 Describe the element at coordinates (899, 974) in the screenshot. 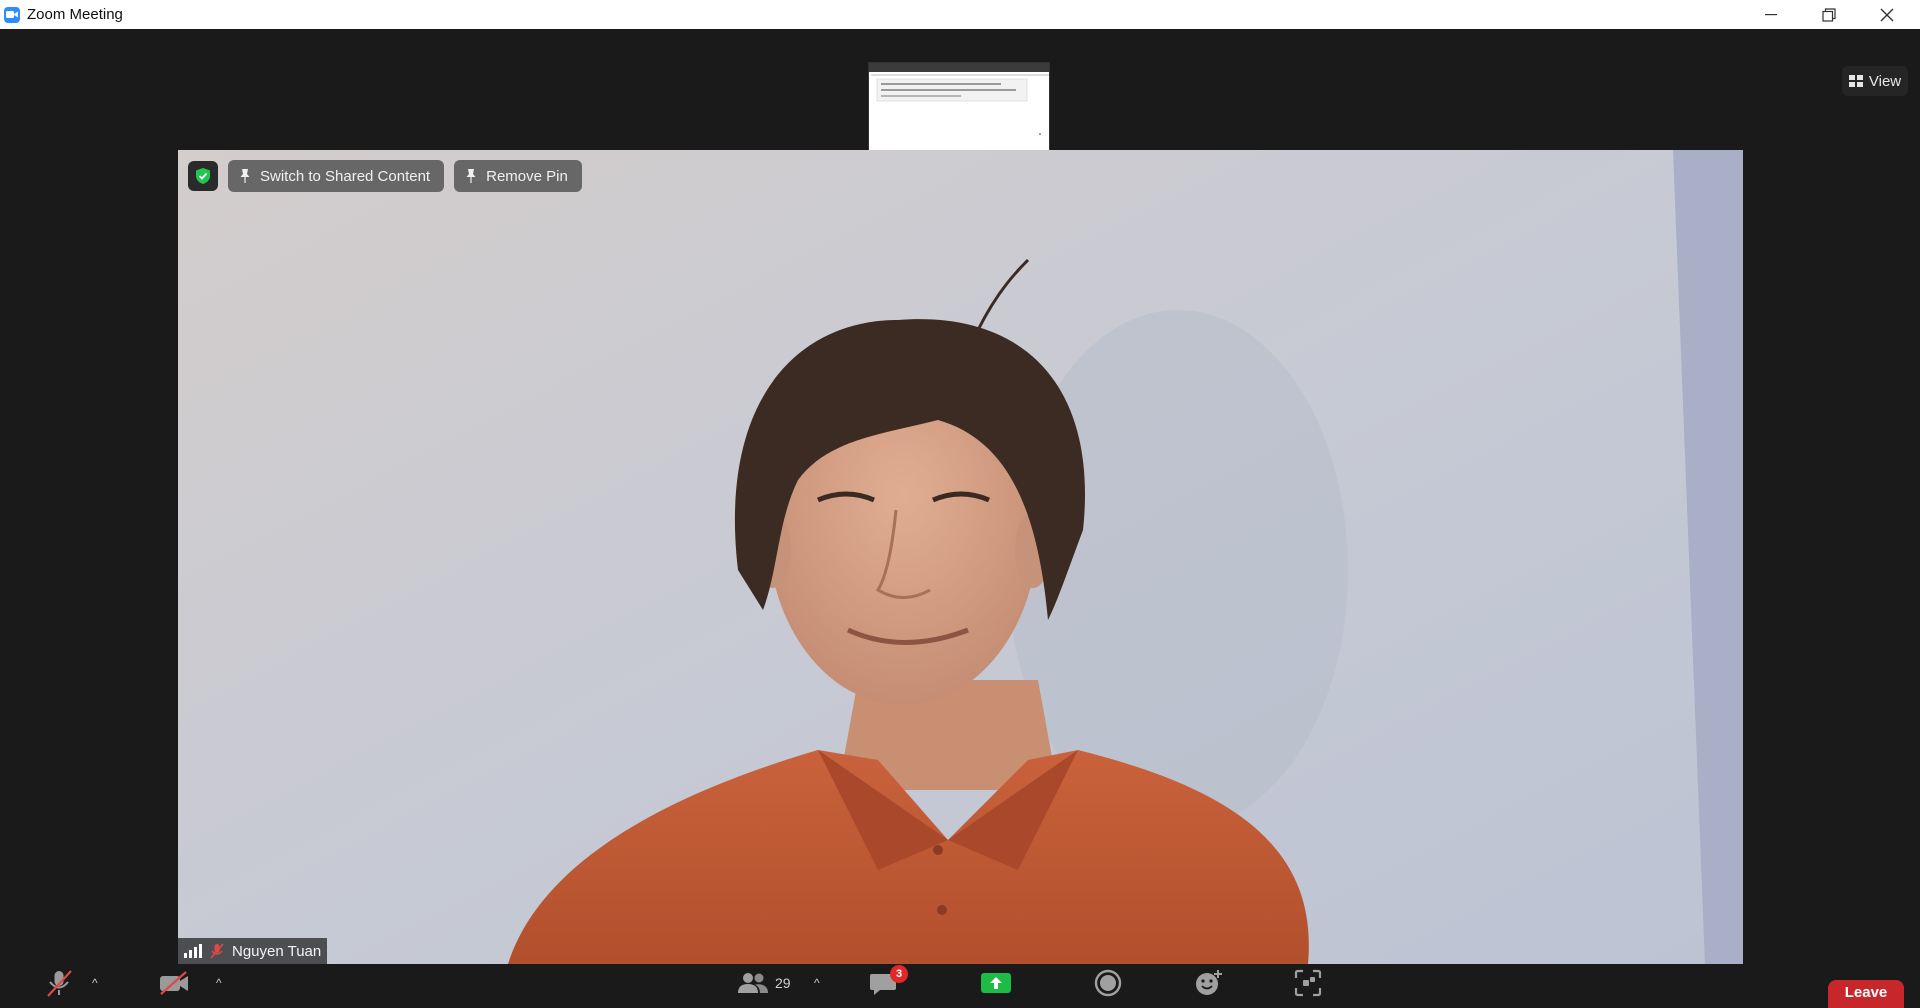

I see `chat-unread-badge: 3` at that location.